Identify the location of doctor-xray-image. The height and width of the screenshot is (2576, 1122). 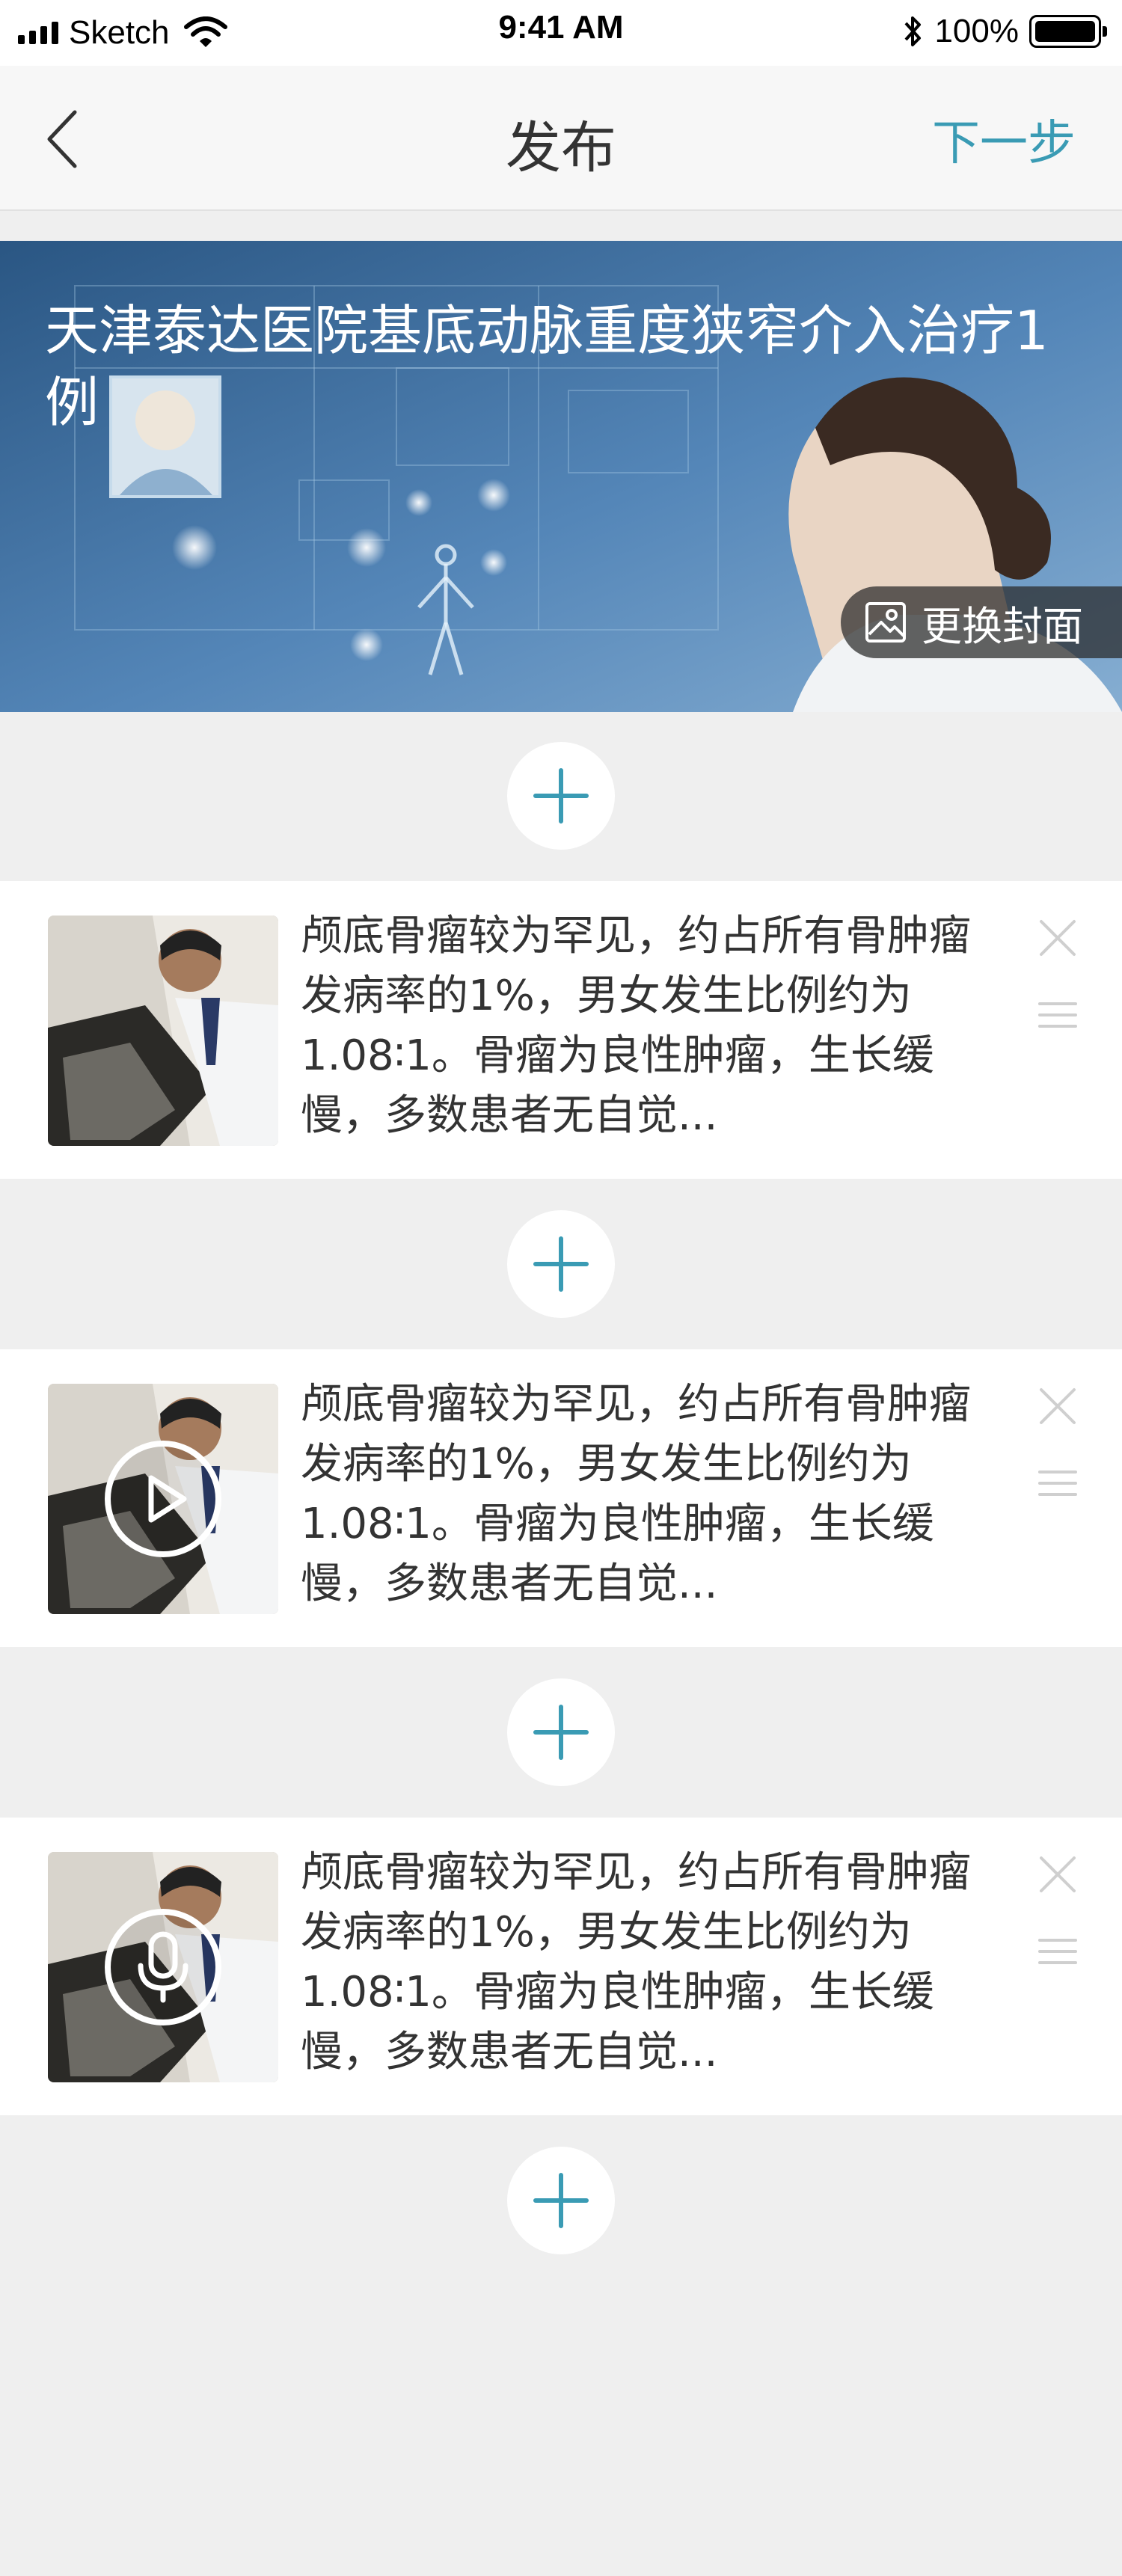
(163, 1031).